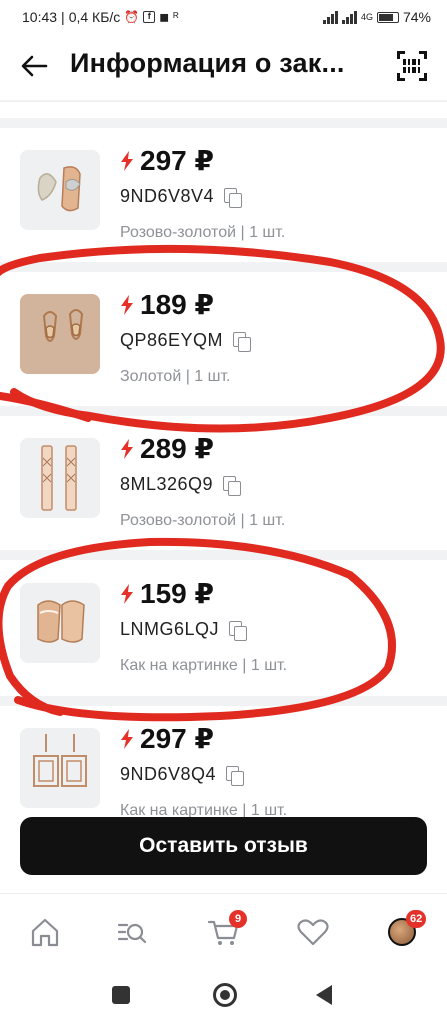  Describe the element at coordinates (121, 995) in the screenshot. I see `recent-apps-icon` at that location.